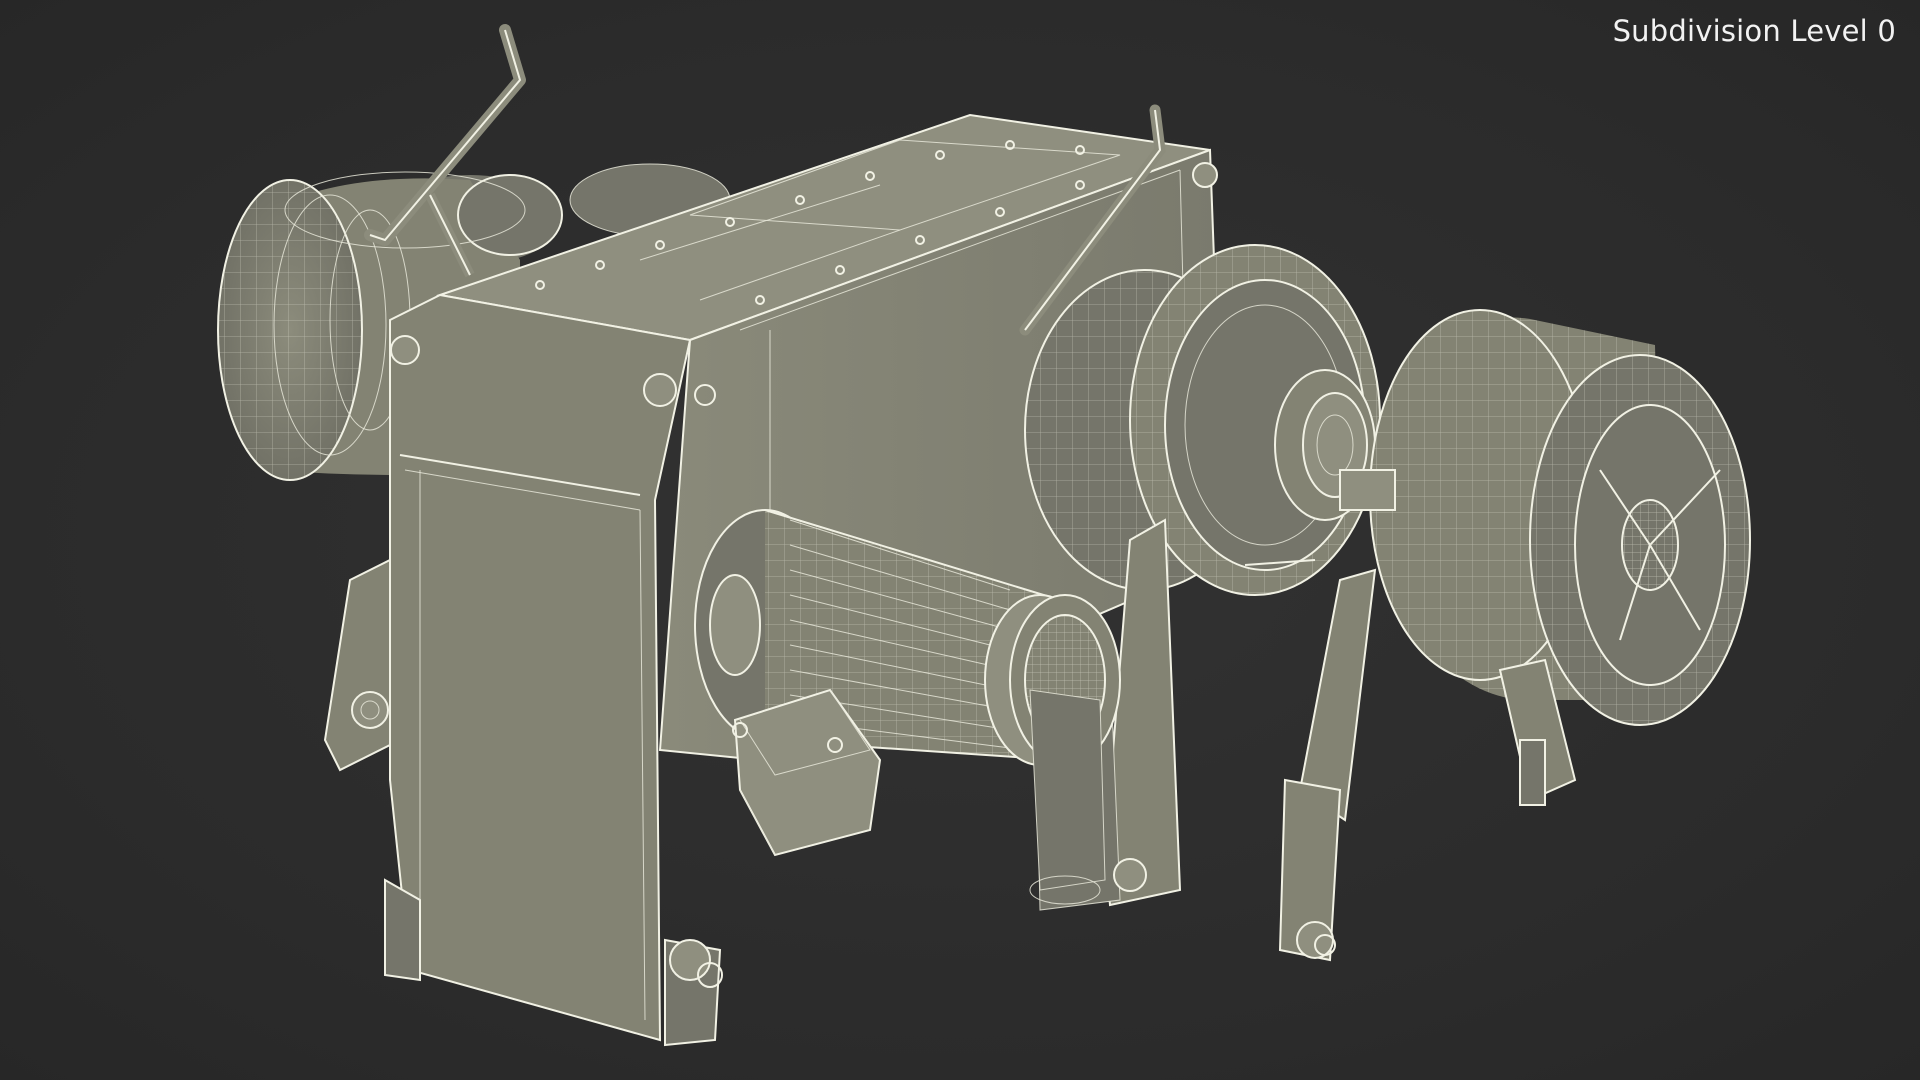 The height and width of the screenshot is (1080, 1920). I want to click on cable-lifter-pedestal, so click(1067, 797).